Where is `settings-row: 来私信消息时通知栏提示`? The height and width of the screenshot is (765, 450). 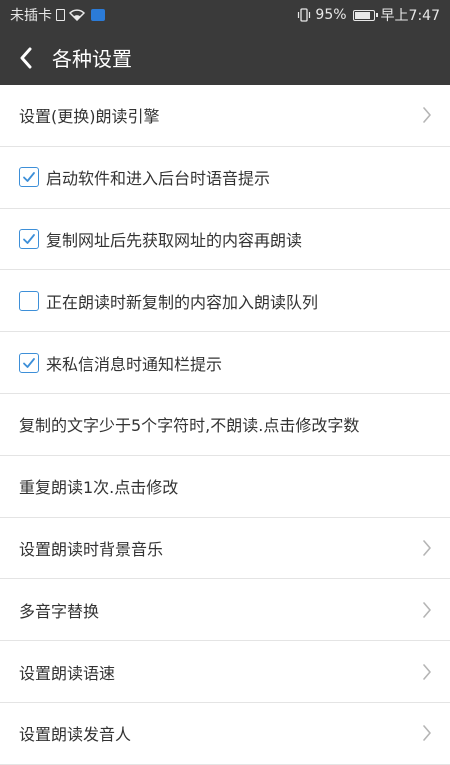
settings-row: 来私信消息时通知栏提示 is located at coordinates (225, 363).